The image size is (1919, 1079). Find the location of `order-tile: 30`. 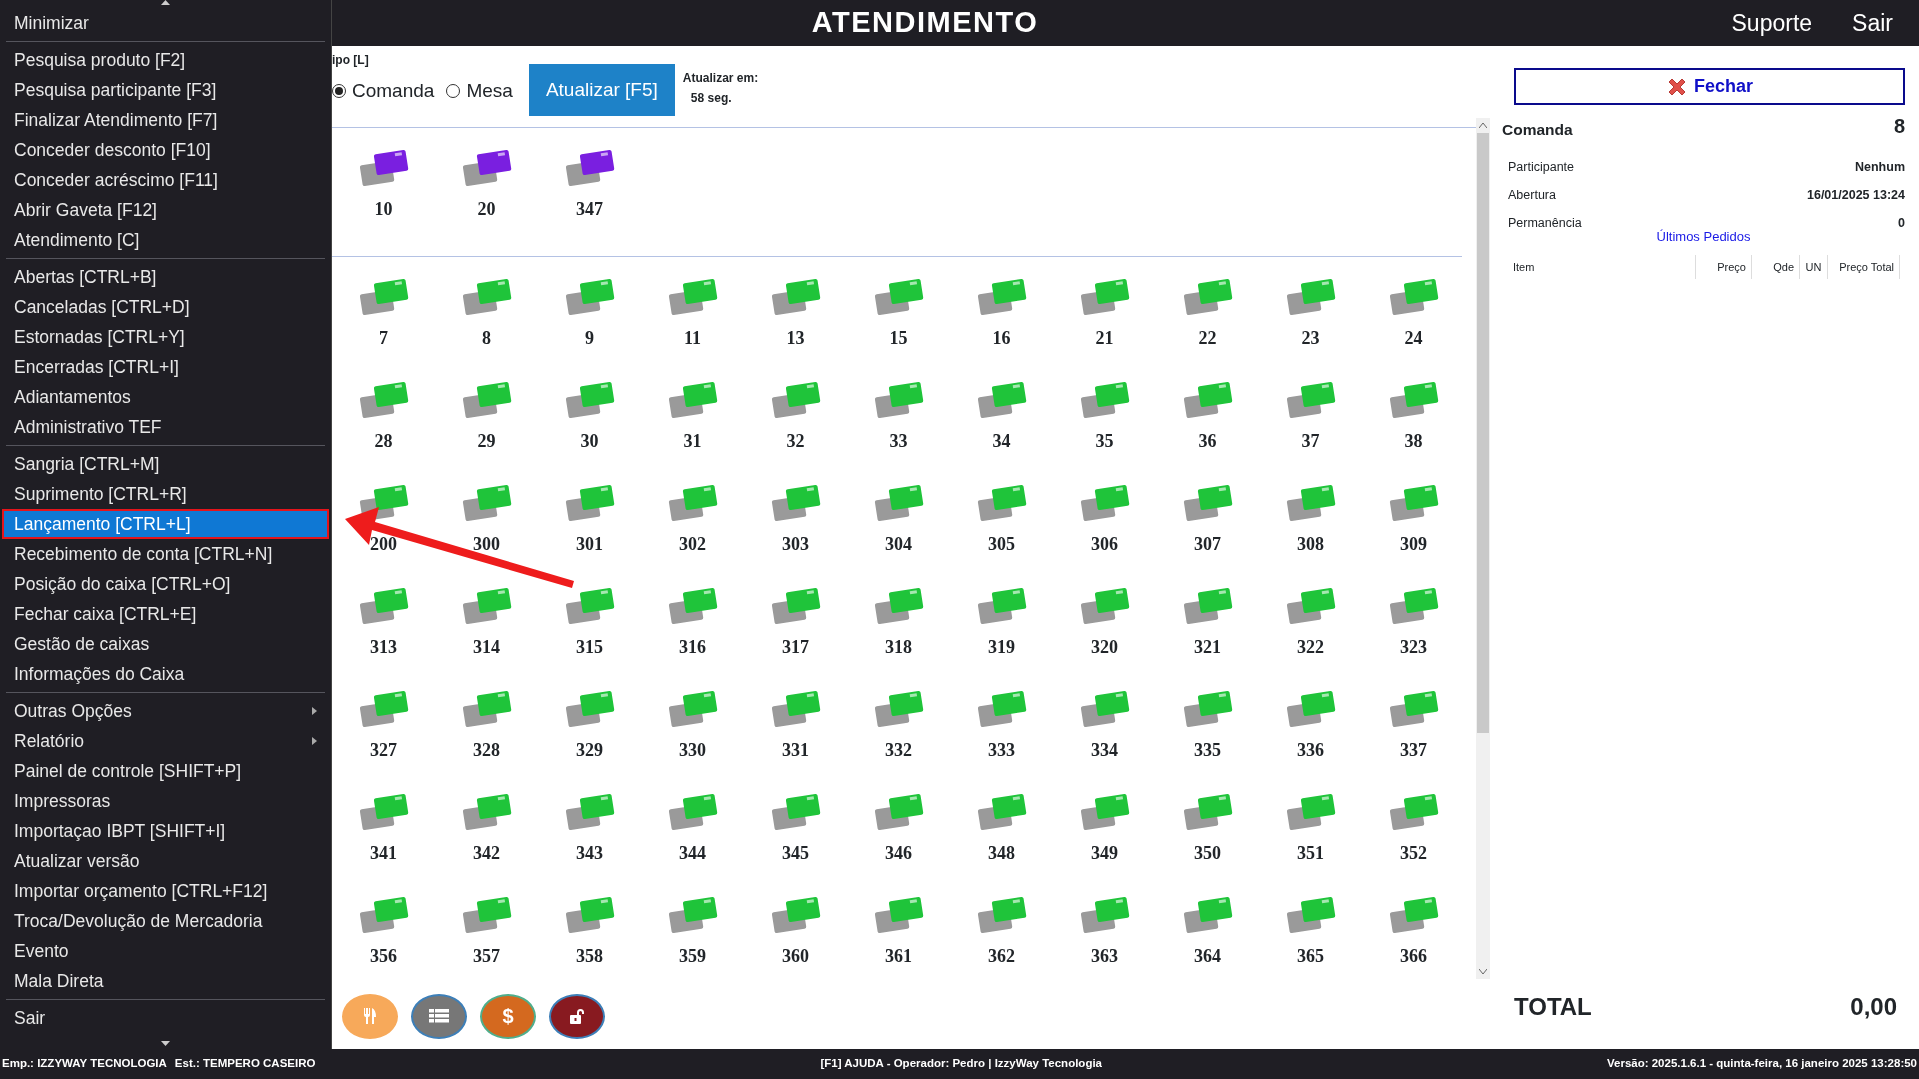

order-tile: 30 is located at coordinates (589, 431).